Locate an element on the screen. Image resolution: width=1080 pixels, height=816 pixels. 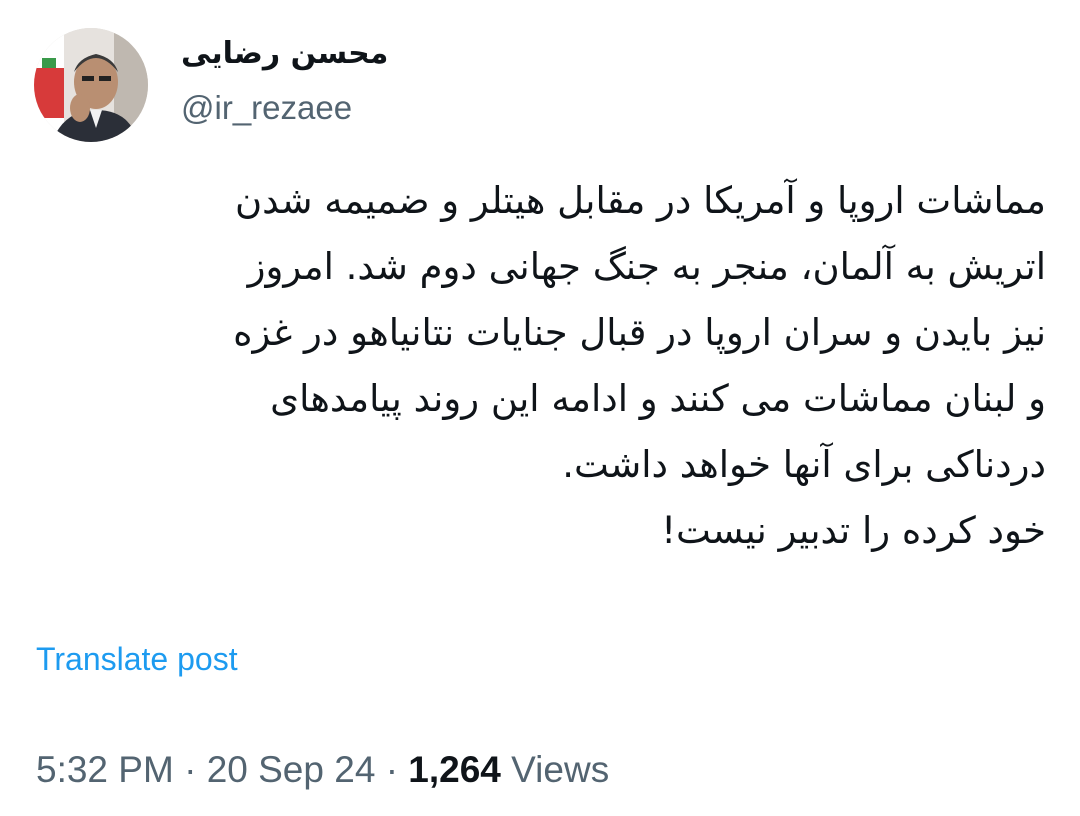
avatar is located at coordinates (91, 85).